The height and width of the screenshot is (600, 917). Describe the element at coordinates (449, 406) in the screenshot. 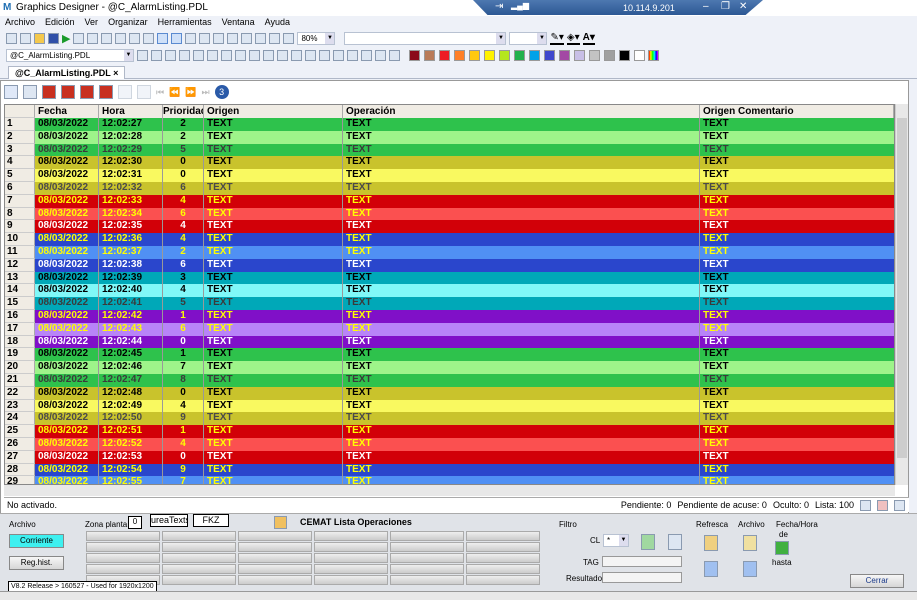

I see `table-row: 23 08/03/2022 12:02:49 4 TEXT TEXT TEXT` at that location.